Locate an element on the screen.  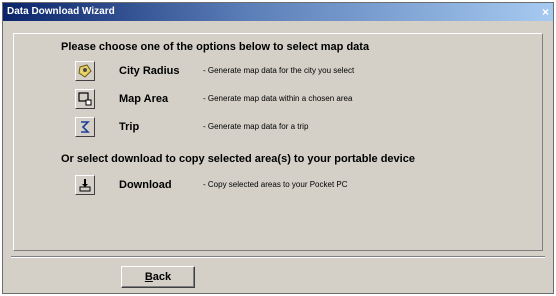
trip-label: Trip is located at coordinates (129, 127).